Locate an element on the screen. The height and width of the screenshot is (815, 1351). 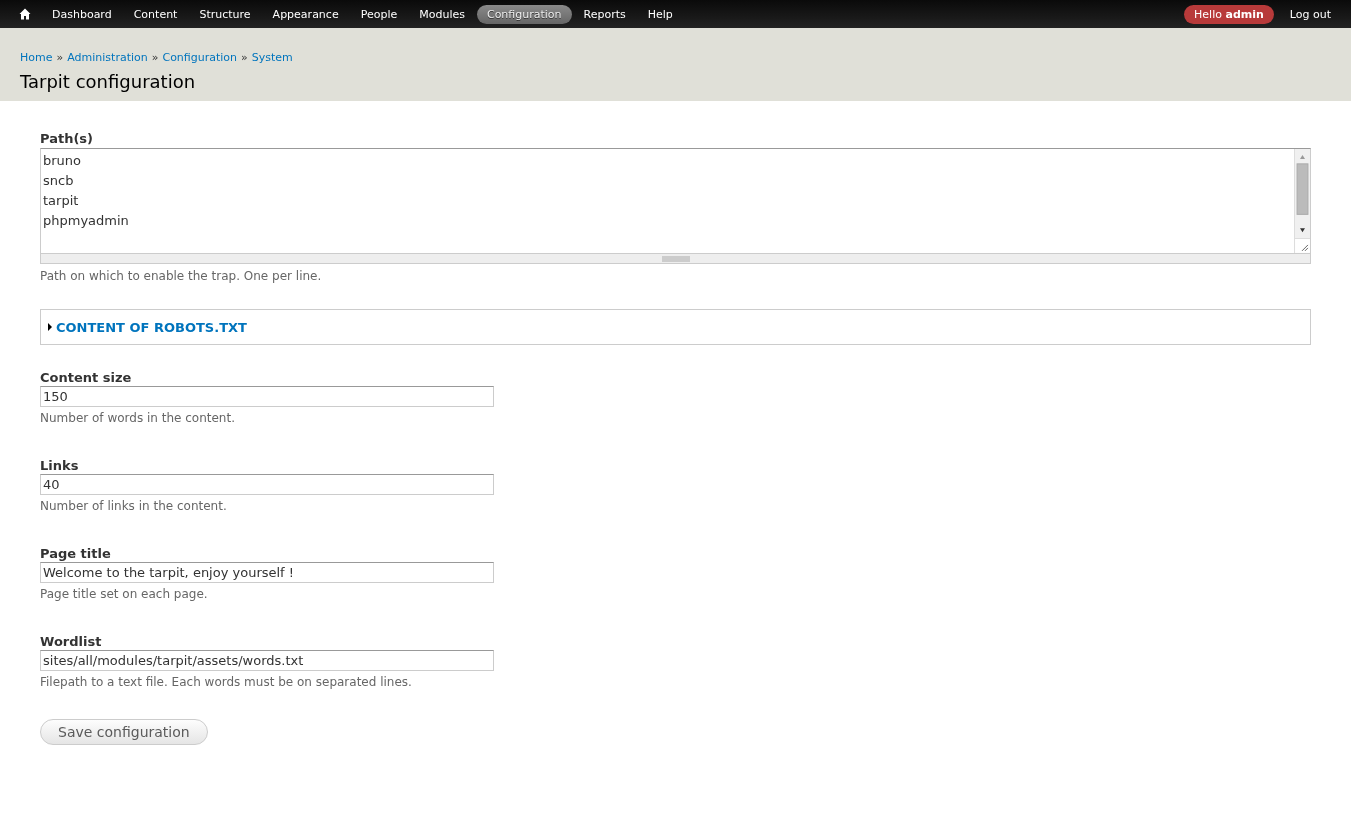
logout-link: Log out is located at coordinates (1310, 14).